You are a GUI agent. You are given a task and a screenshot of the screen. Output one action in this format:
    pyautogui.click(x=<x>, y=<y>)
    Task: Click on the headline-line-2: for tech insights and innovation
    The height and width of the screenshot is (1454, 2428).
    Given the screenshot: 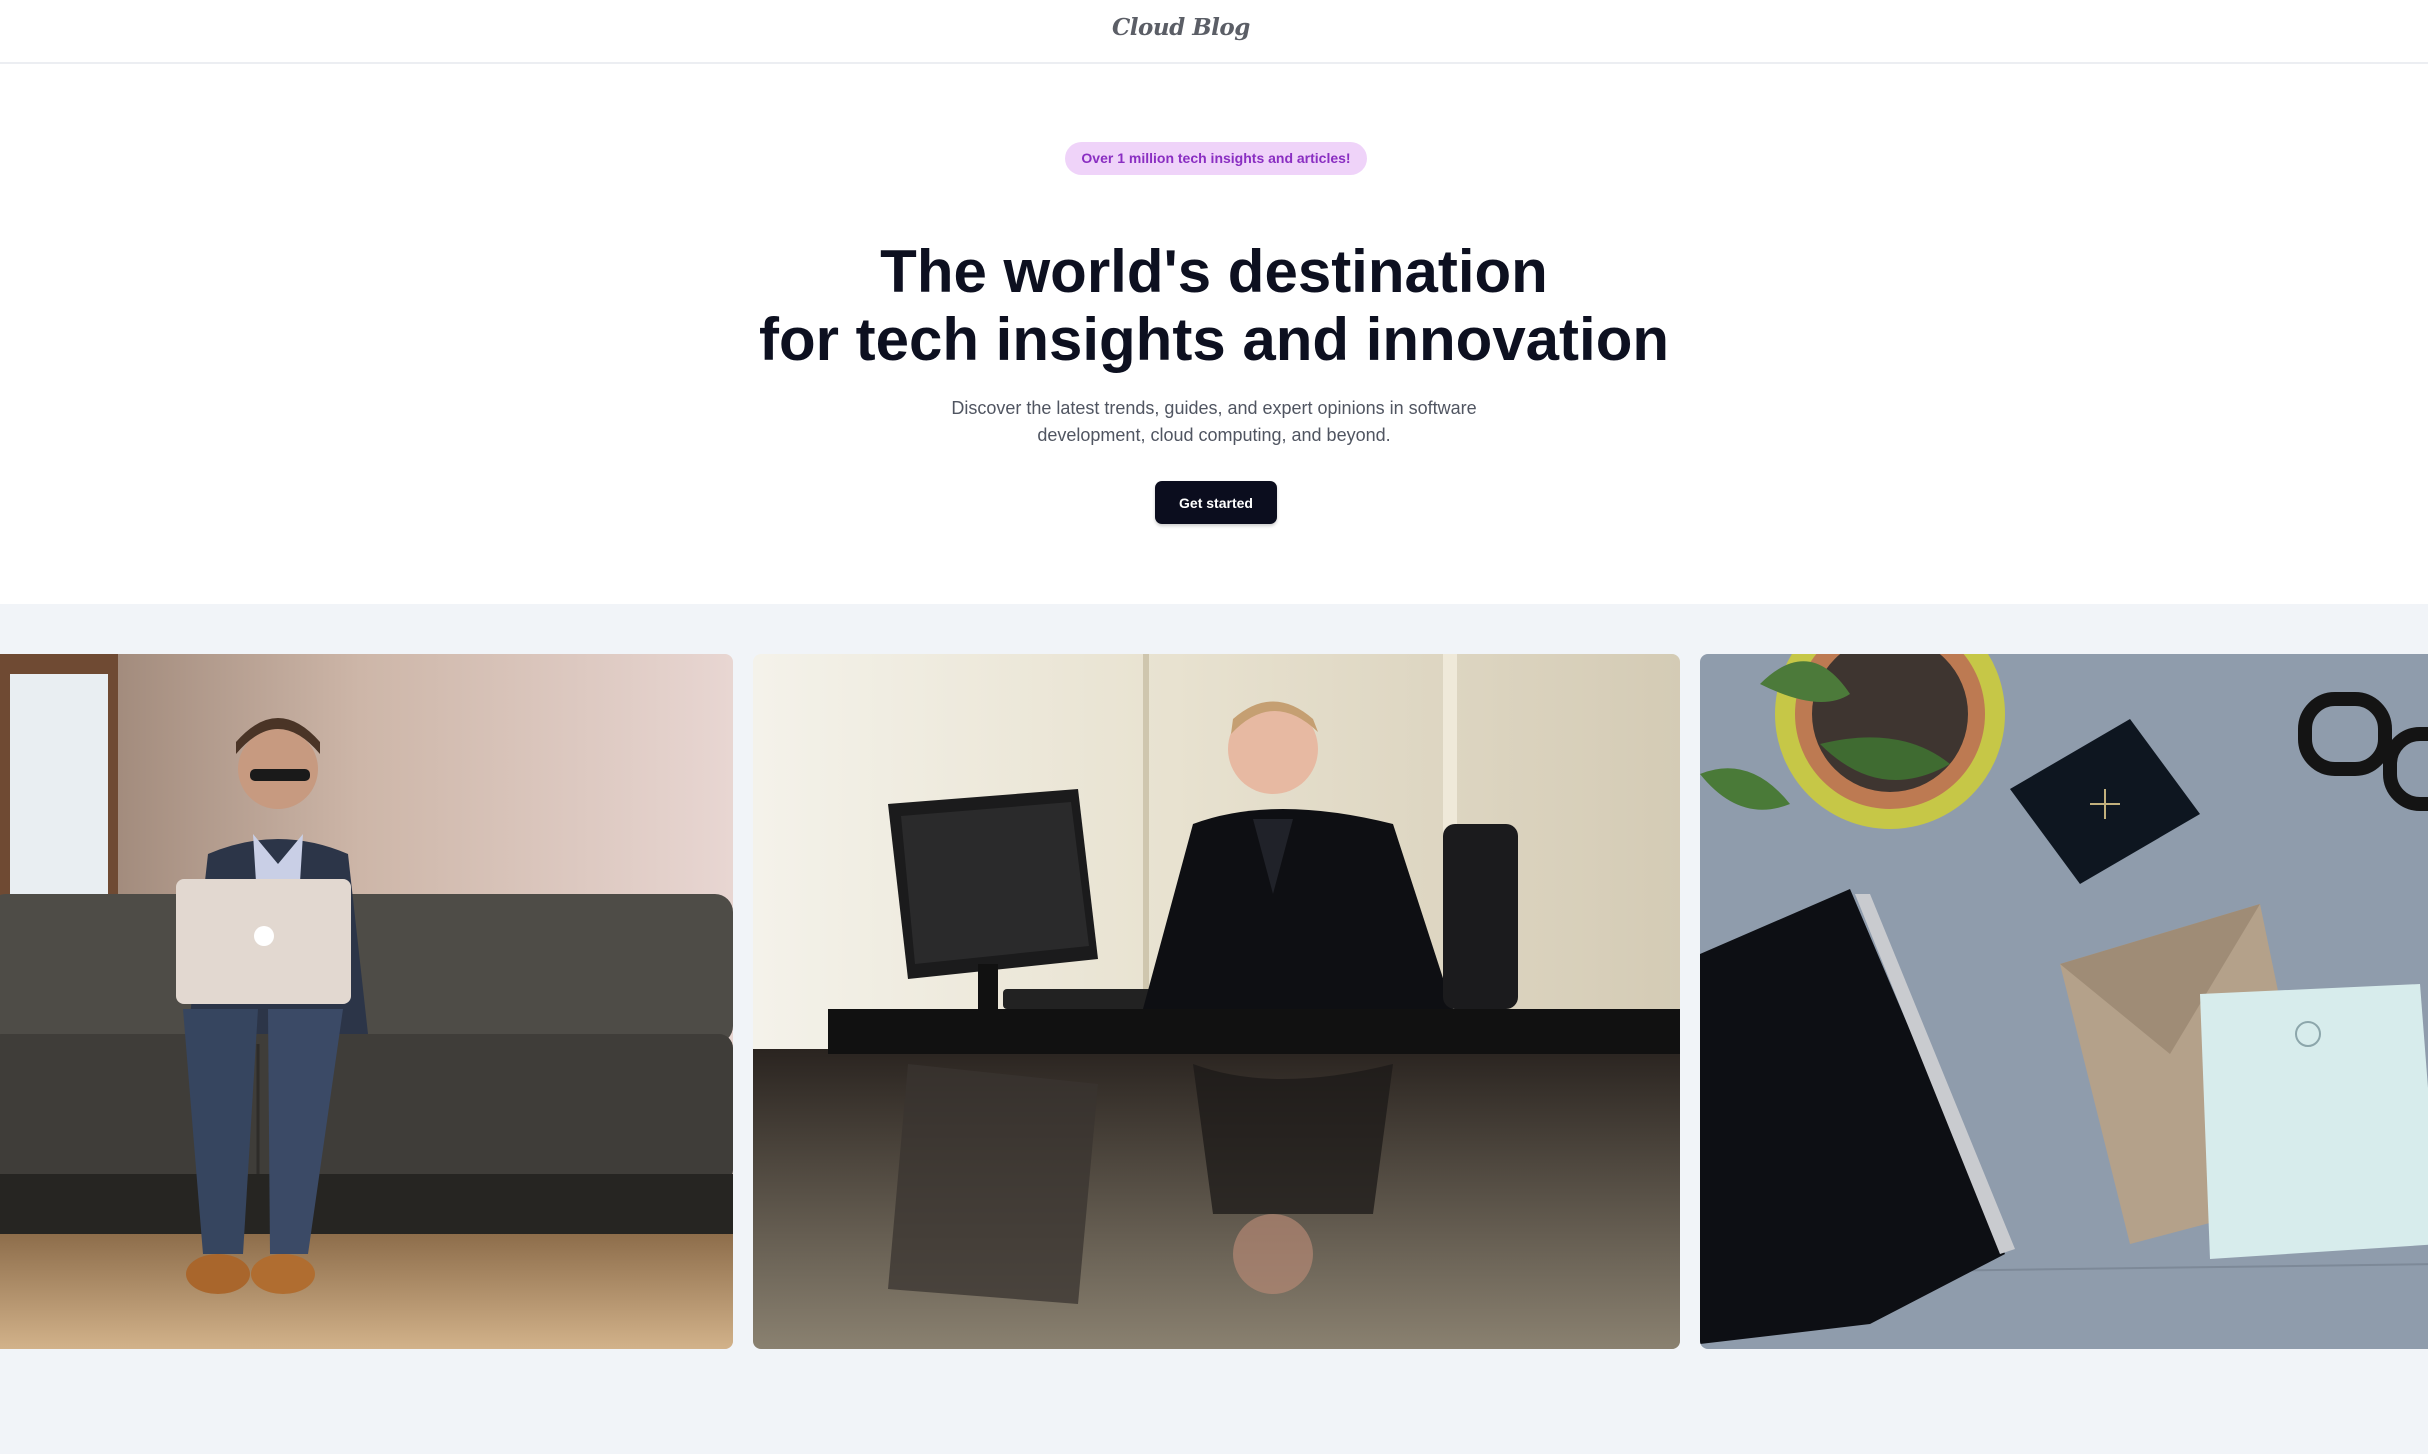 What is the action you would take?
    pyautogui.click(x=1214, y=339)
    